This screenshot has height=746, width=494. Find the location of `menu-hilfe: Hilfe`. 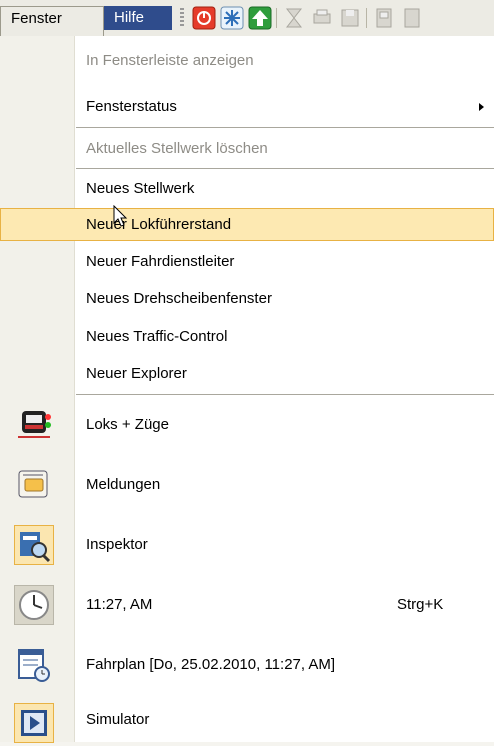

menu-hilfe: Hilfe is located at coordinates (138, 18).